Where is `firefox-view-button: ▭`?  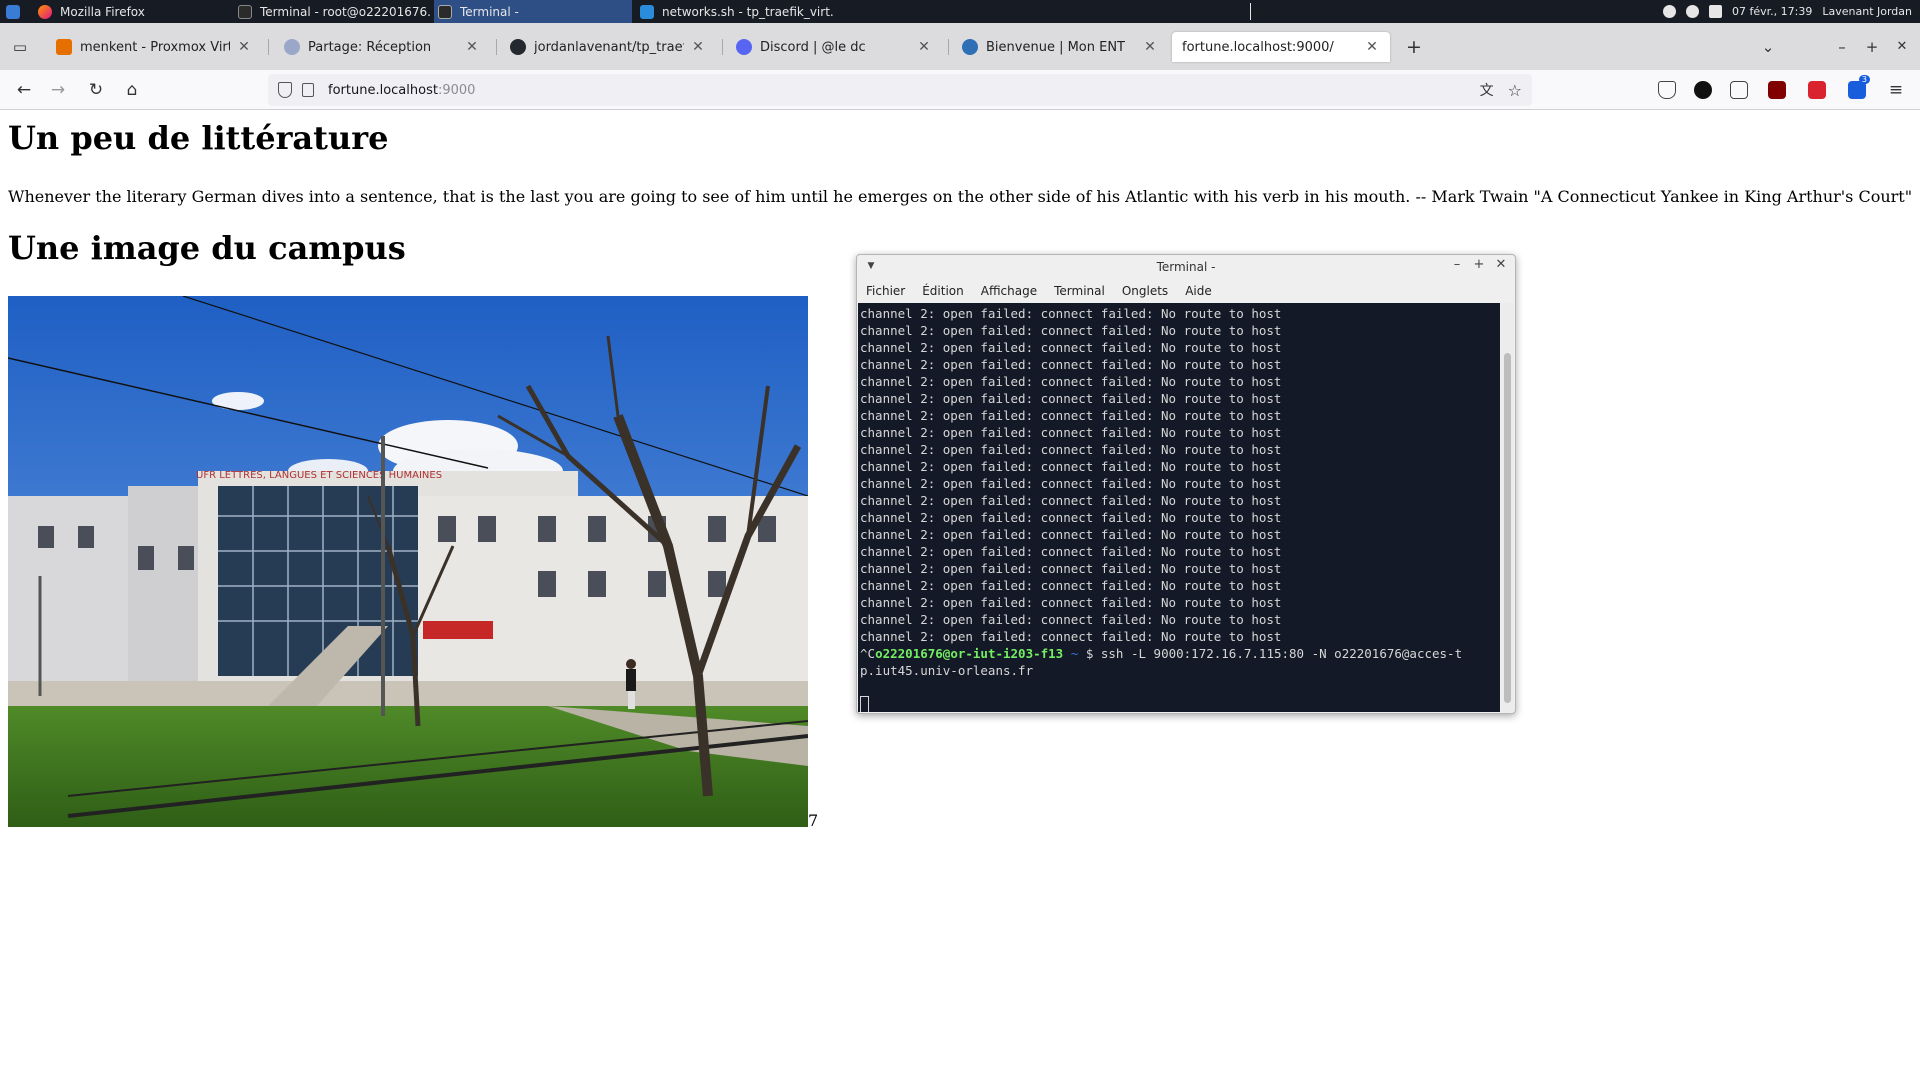
firefox-view-button: ▭ is located at coordinates (20, 47).